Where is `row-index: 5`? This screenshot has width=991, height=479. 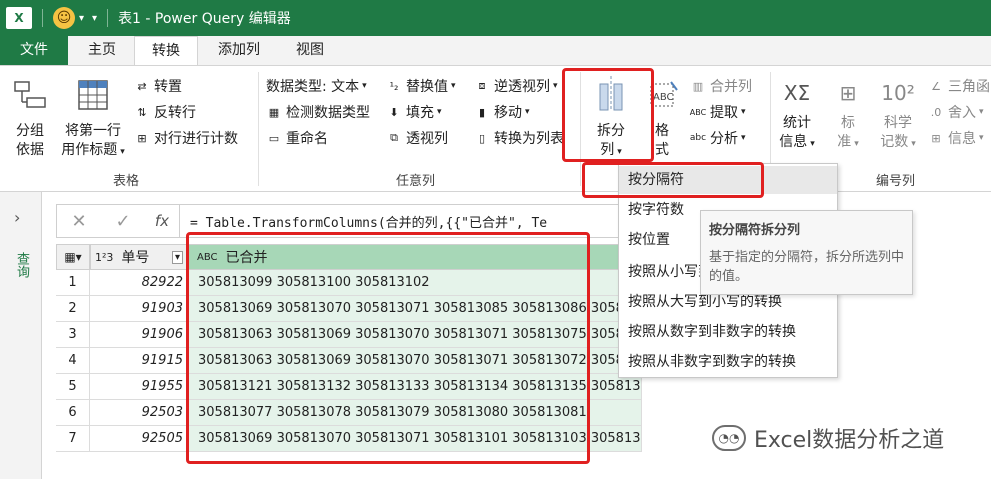
row-index: 5 is located at coordinates (73, 387).